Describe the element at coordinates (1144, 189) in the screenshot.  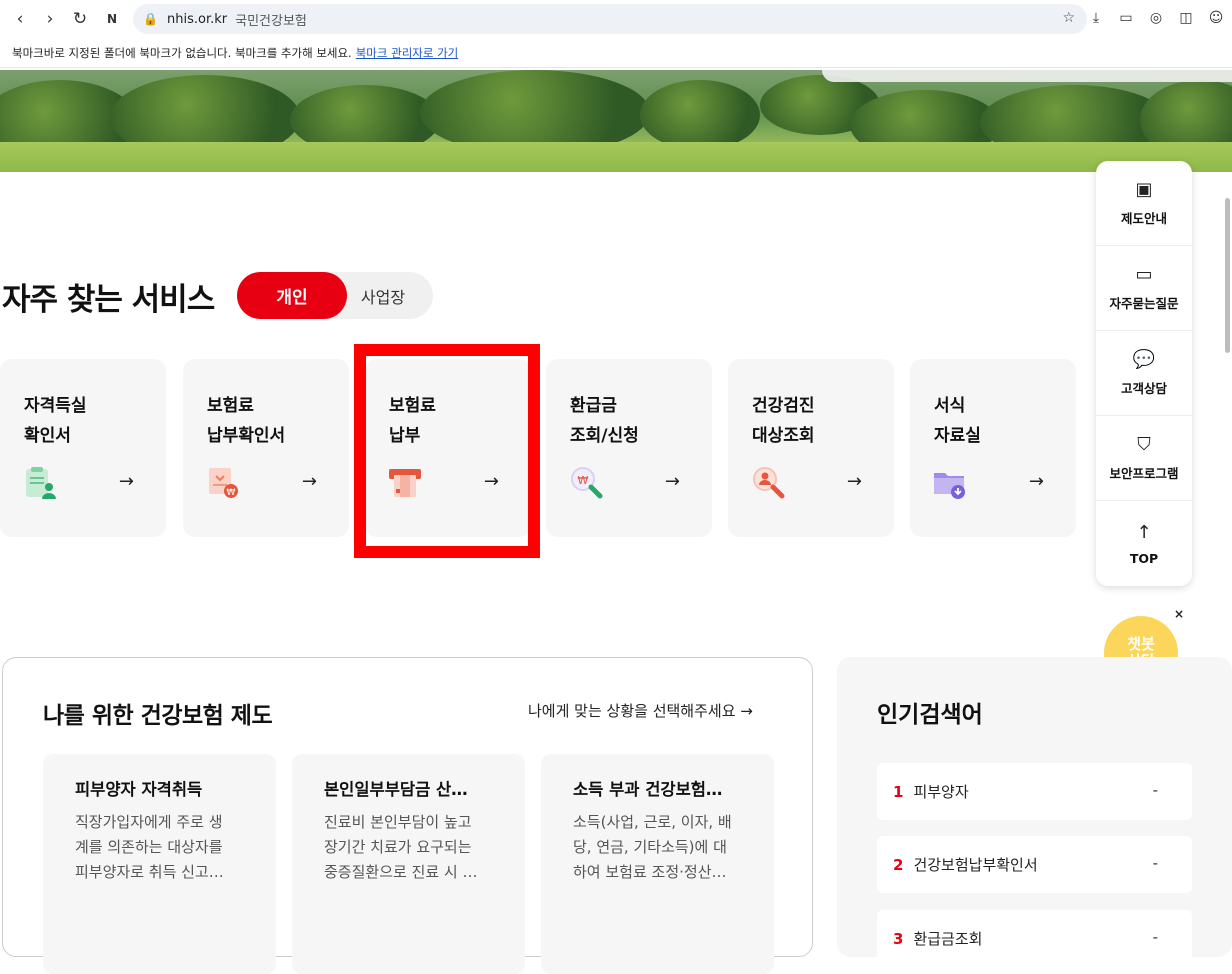
I see `book-icon: ▣` at that location.